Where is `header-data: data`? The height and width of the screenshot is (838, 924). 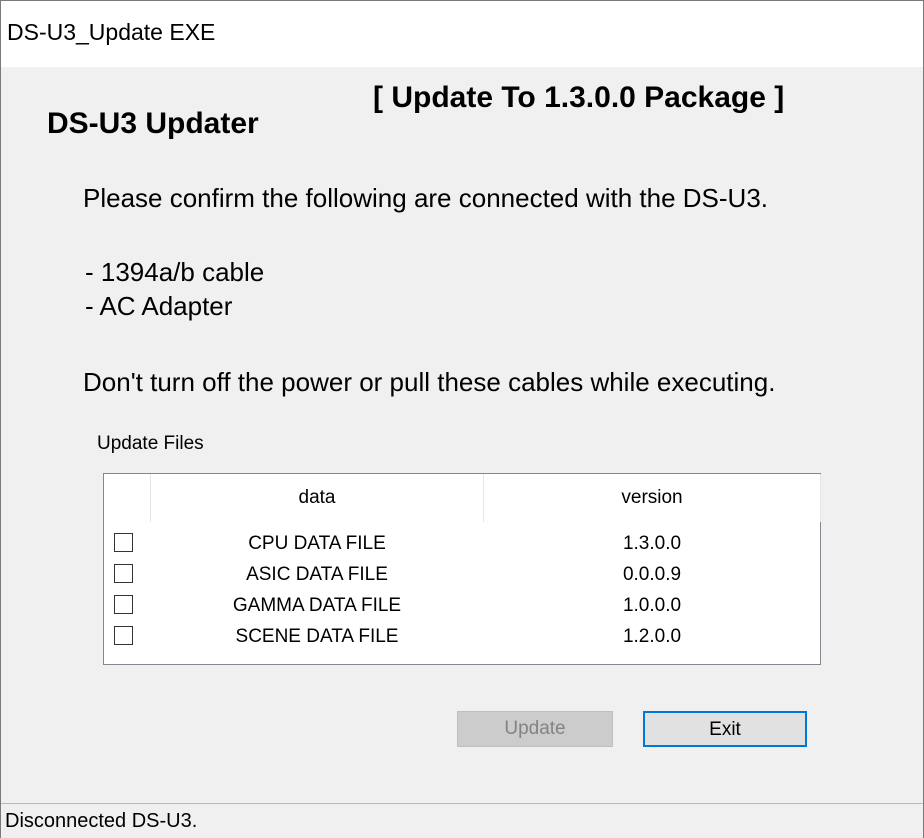
header-data: data is located at coordinates (317, 498).